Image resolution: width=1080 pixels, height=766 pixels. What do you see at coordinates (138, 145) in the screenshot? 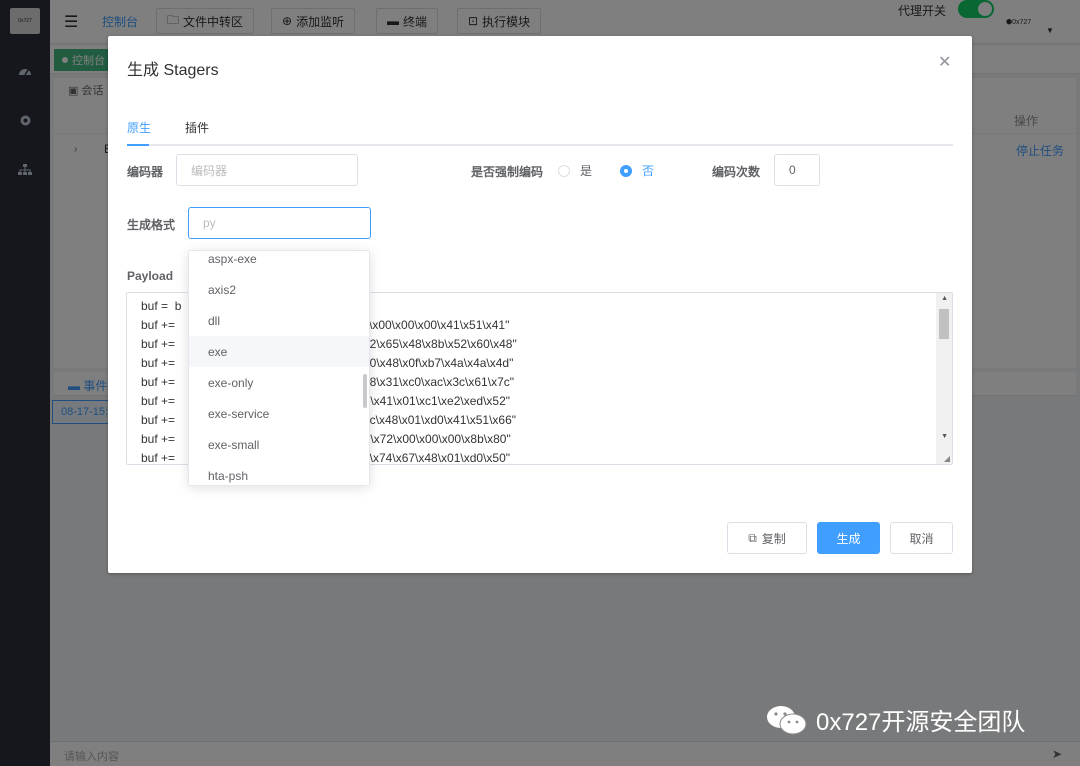
I see `tab-active-indicator` at bounding box center [138, 145].